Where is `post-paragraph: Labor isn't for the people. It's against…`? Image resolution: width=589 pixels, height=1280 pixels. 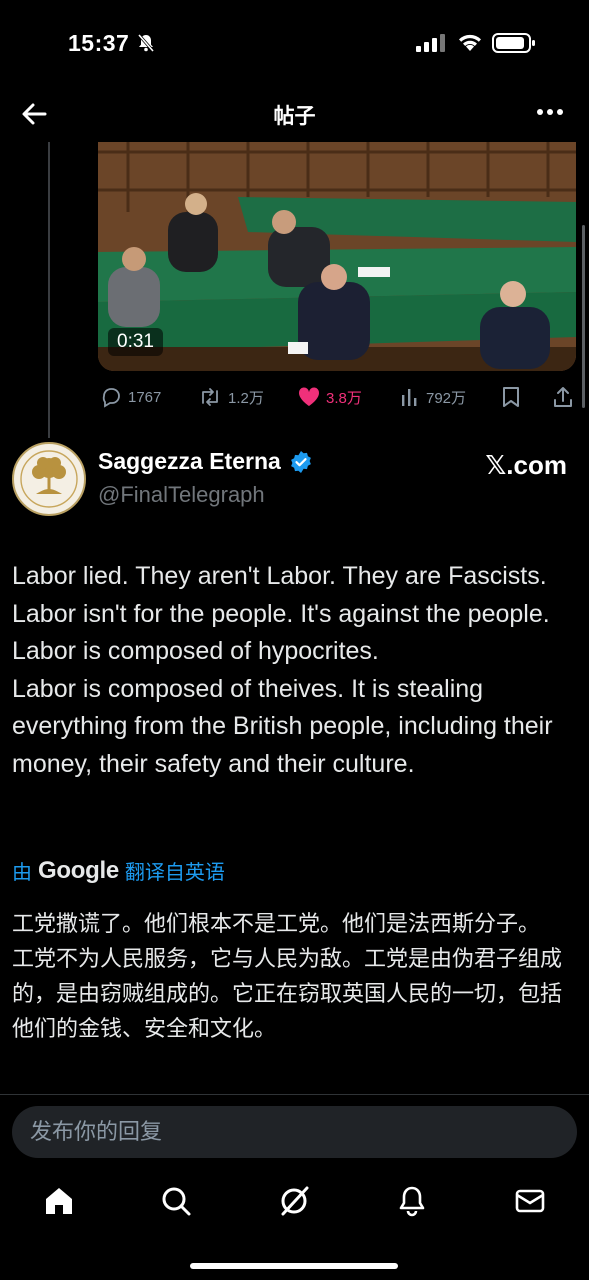
post-paragraph: Labor isn't for the people. It's against… is located at coordinates (281, 632).